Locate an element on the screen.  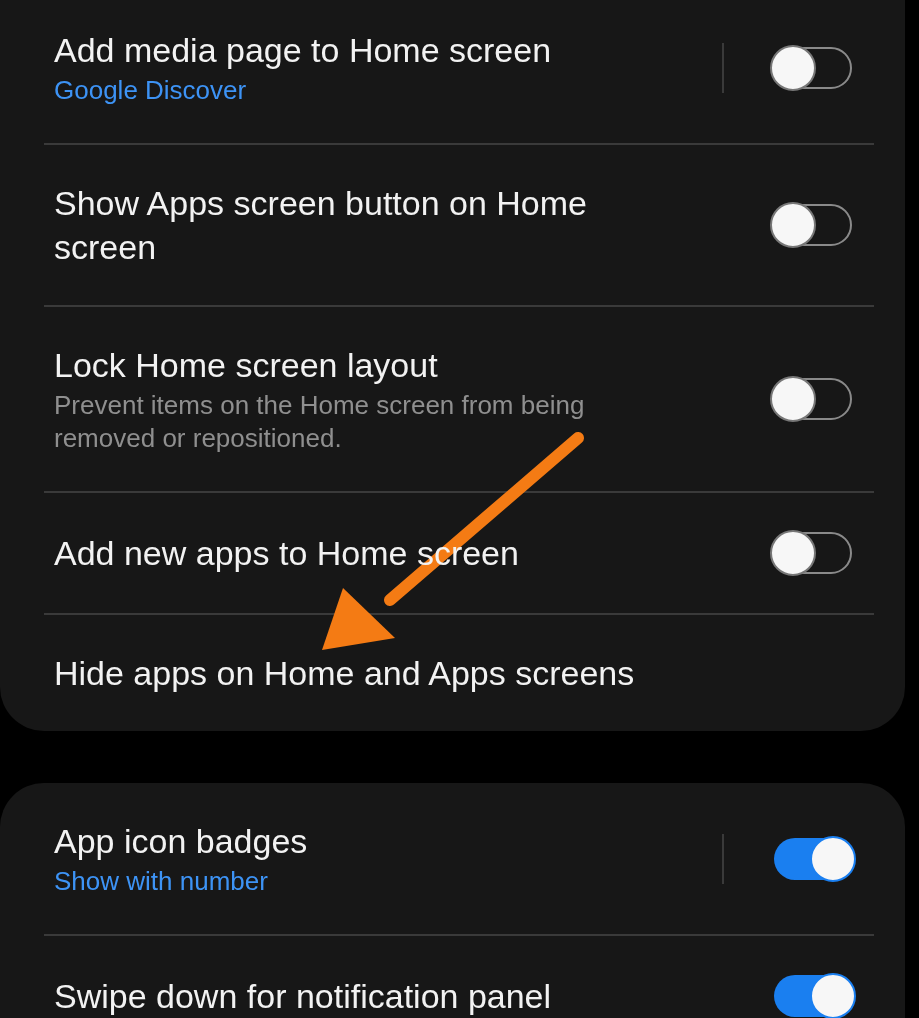
setting-title: Hide apps on Home and Apps screens is located at coordinates (374, 673).